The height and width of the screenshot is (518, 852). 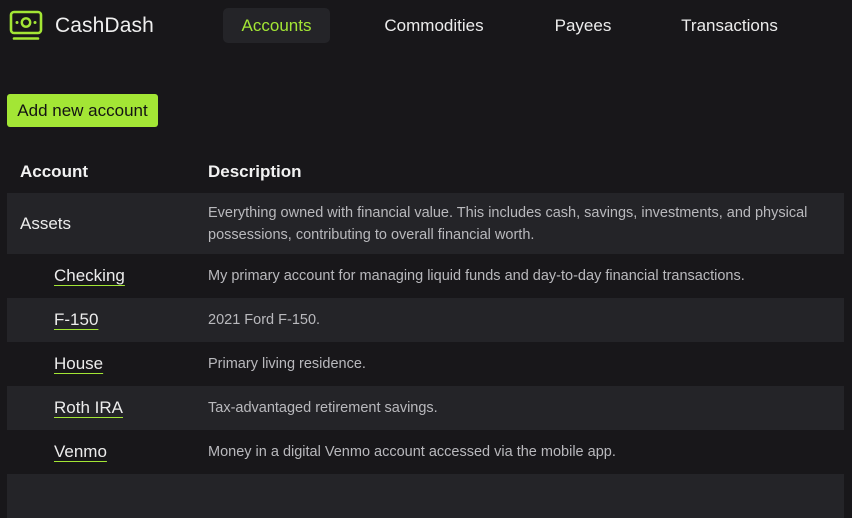 What do you see at coordinates (276, 25) in the screenshot?
I see `nav-accounts: Accounts` at bounding box center [276, 25].